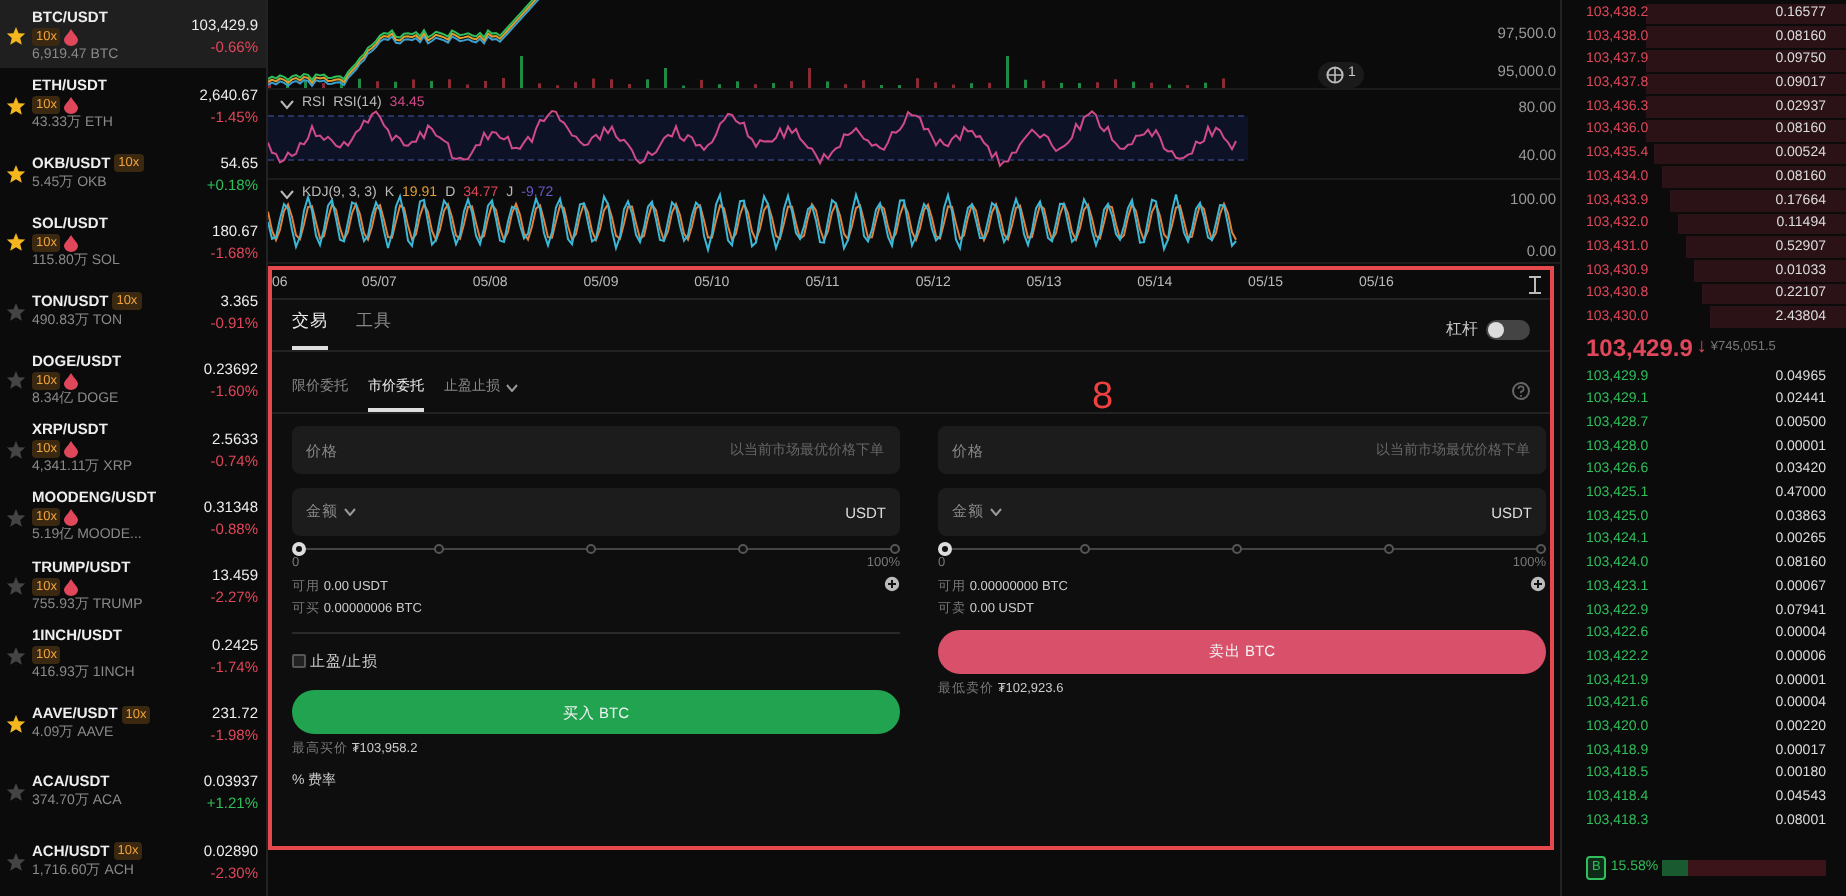 The height and width of the screenshot is (896, 1846). I want to click on help-icon, so click(1521, 391).